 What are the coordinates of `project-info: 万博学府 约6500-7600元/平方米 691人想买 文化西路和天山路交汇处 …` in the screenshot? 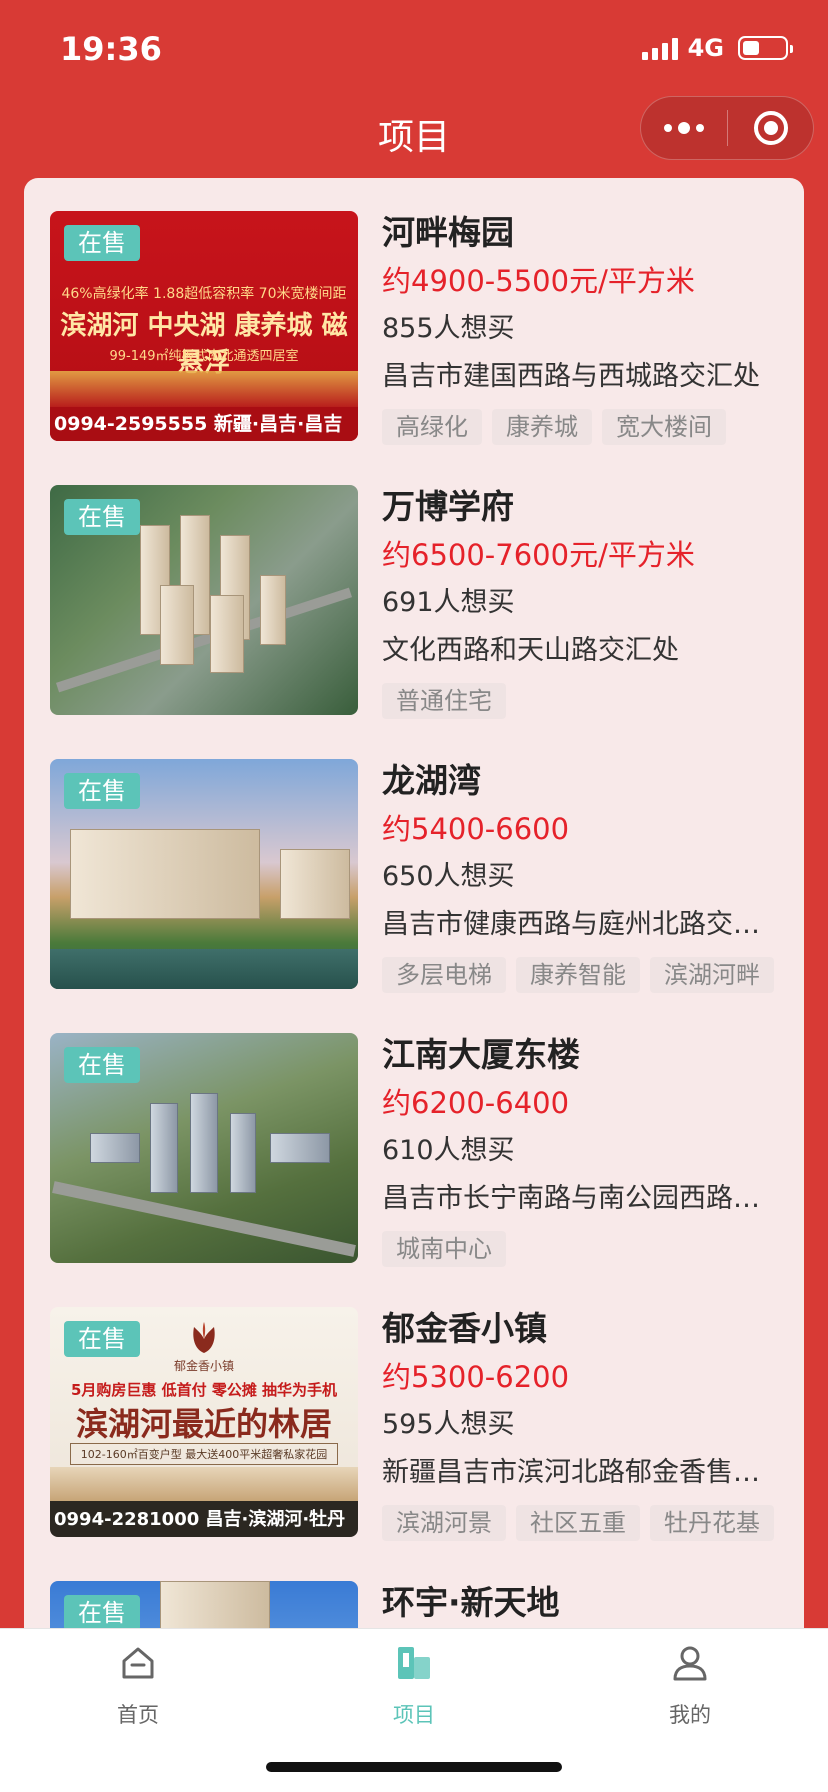 It's located at (582, 602).